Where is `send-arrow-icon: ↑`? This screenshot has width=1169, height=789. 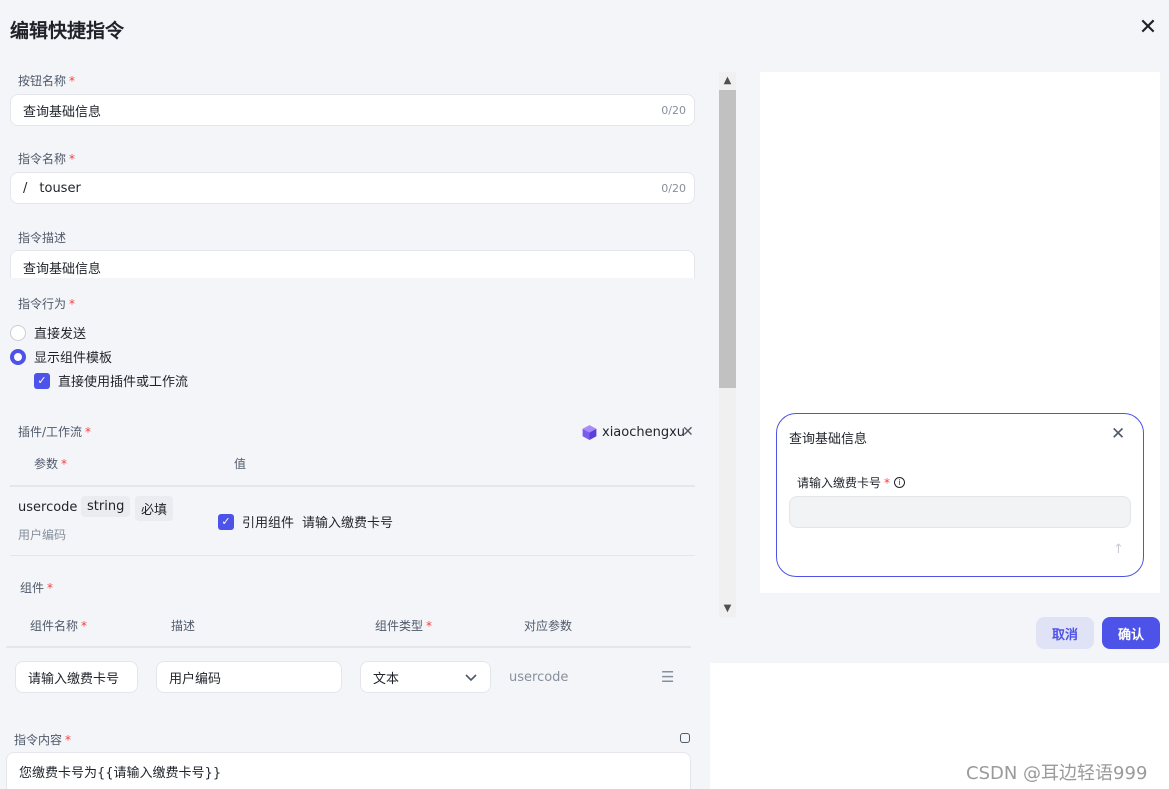
send-arrow-icon: ↑ is located at coordinates (1118, 549).